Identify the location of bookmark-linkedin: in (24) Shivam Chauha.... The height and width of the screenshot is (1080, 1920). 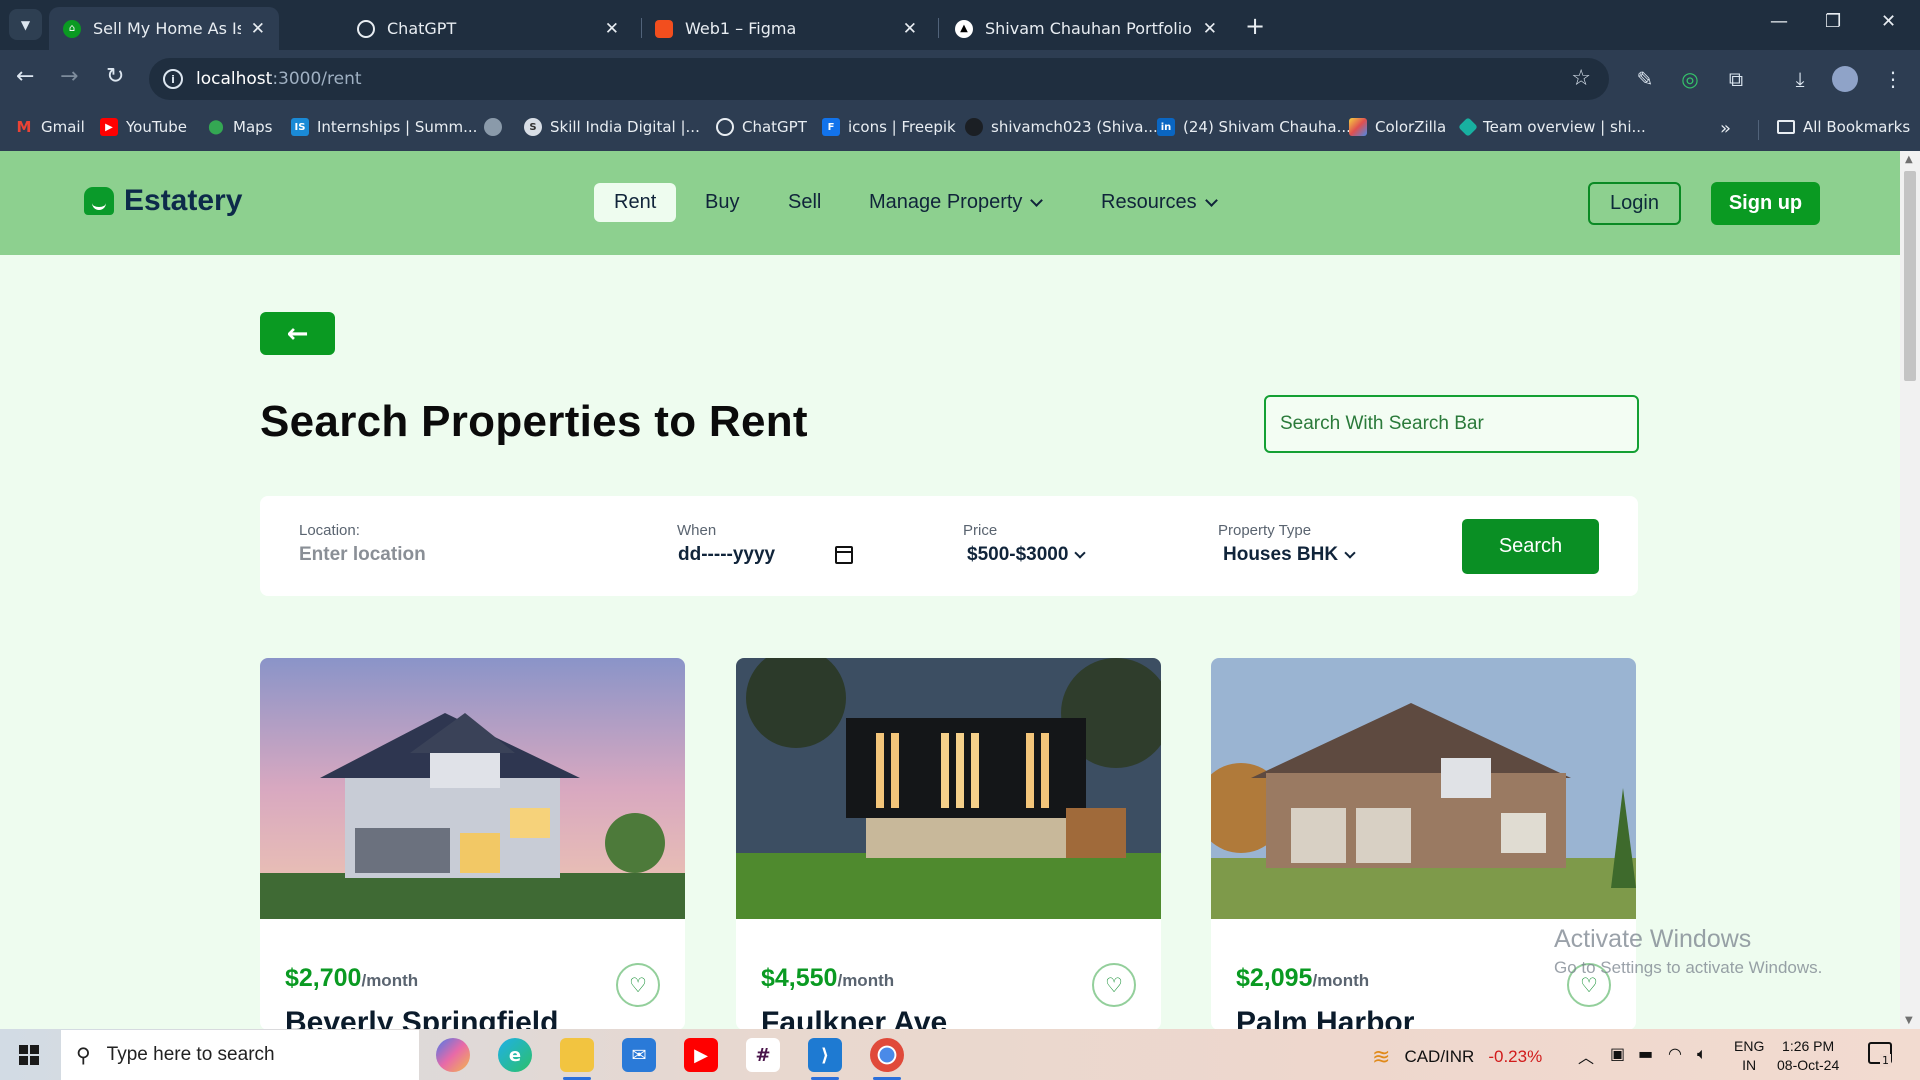
(1254, 127).